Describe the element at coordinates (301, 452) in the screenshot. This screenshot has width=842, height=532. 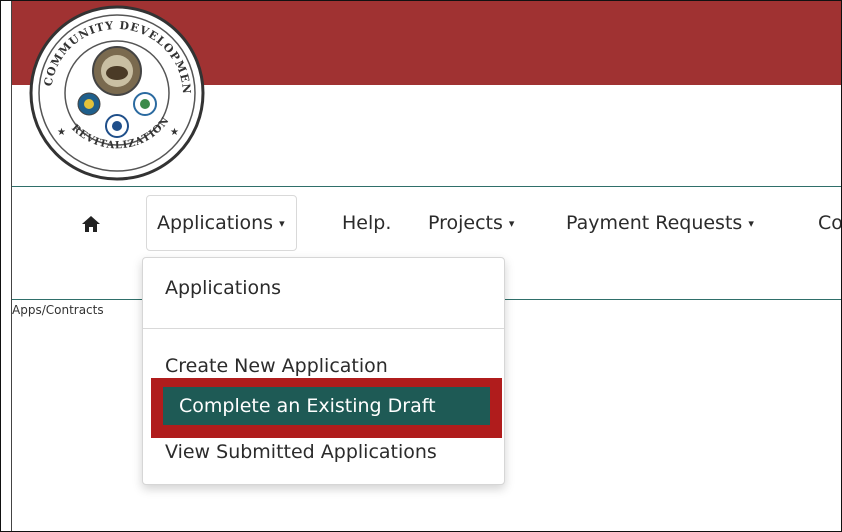
I see `dropdown-menu-view-submitted-applications: View Submitted Applications` at that location.